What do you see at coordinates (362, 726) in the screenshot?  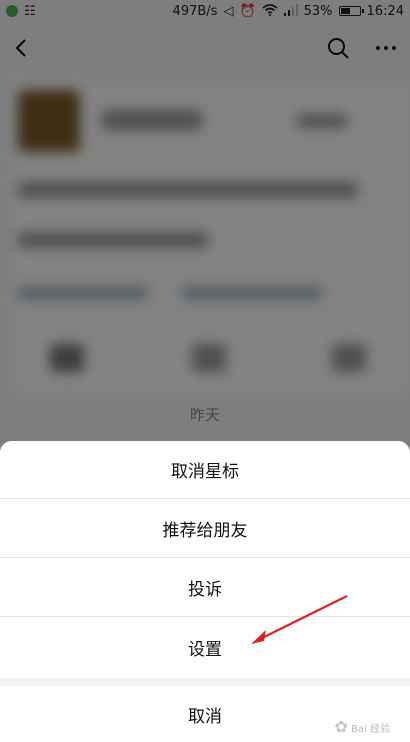 I see `watermark-logo: ✿ Bai 经验` at bounding box center [362, 726].